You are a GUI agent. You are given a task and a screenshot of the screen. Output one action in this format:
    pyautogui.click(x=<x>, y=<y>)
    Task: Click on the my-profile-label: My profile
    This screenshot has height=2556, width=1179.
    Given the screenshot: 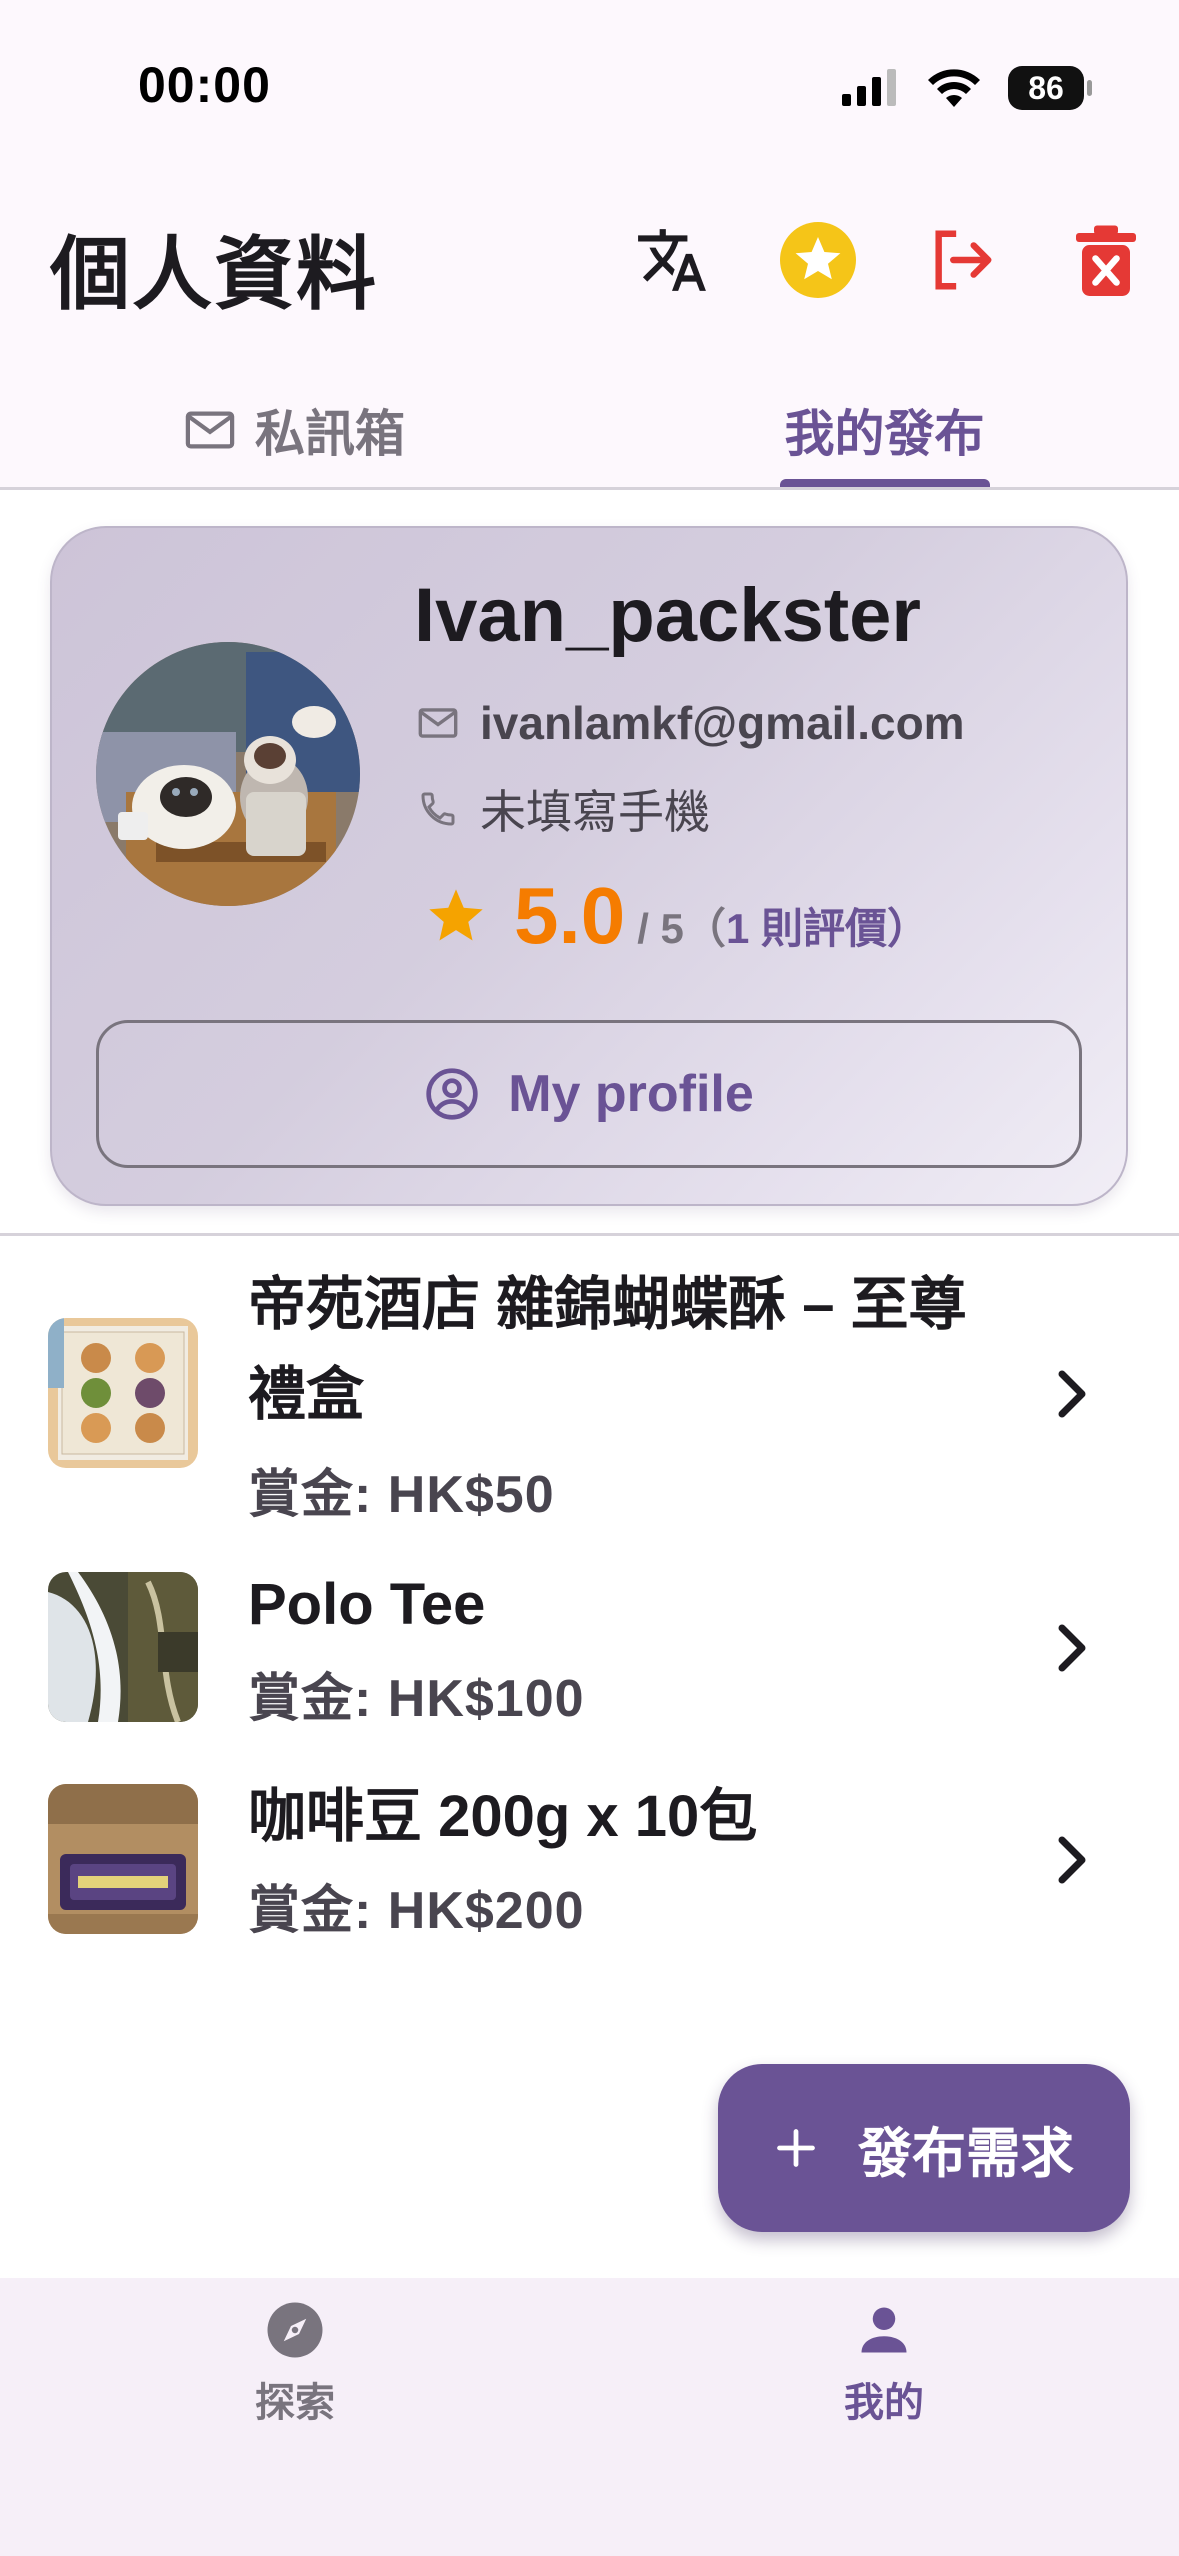 What is the action you would take?
    pyautogui.click(x=631, y=1094)
    